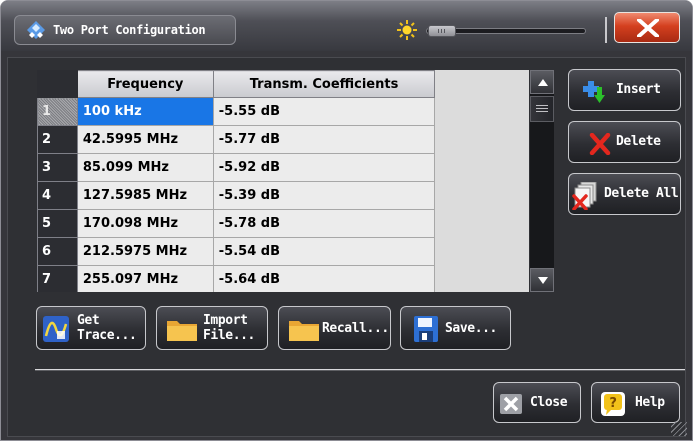 Image resolution: width=693 pixels, height=441 pixels. I want to click on sun-icon, so click(407, 30).